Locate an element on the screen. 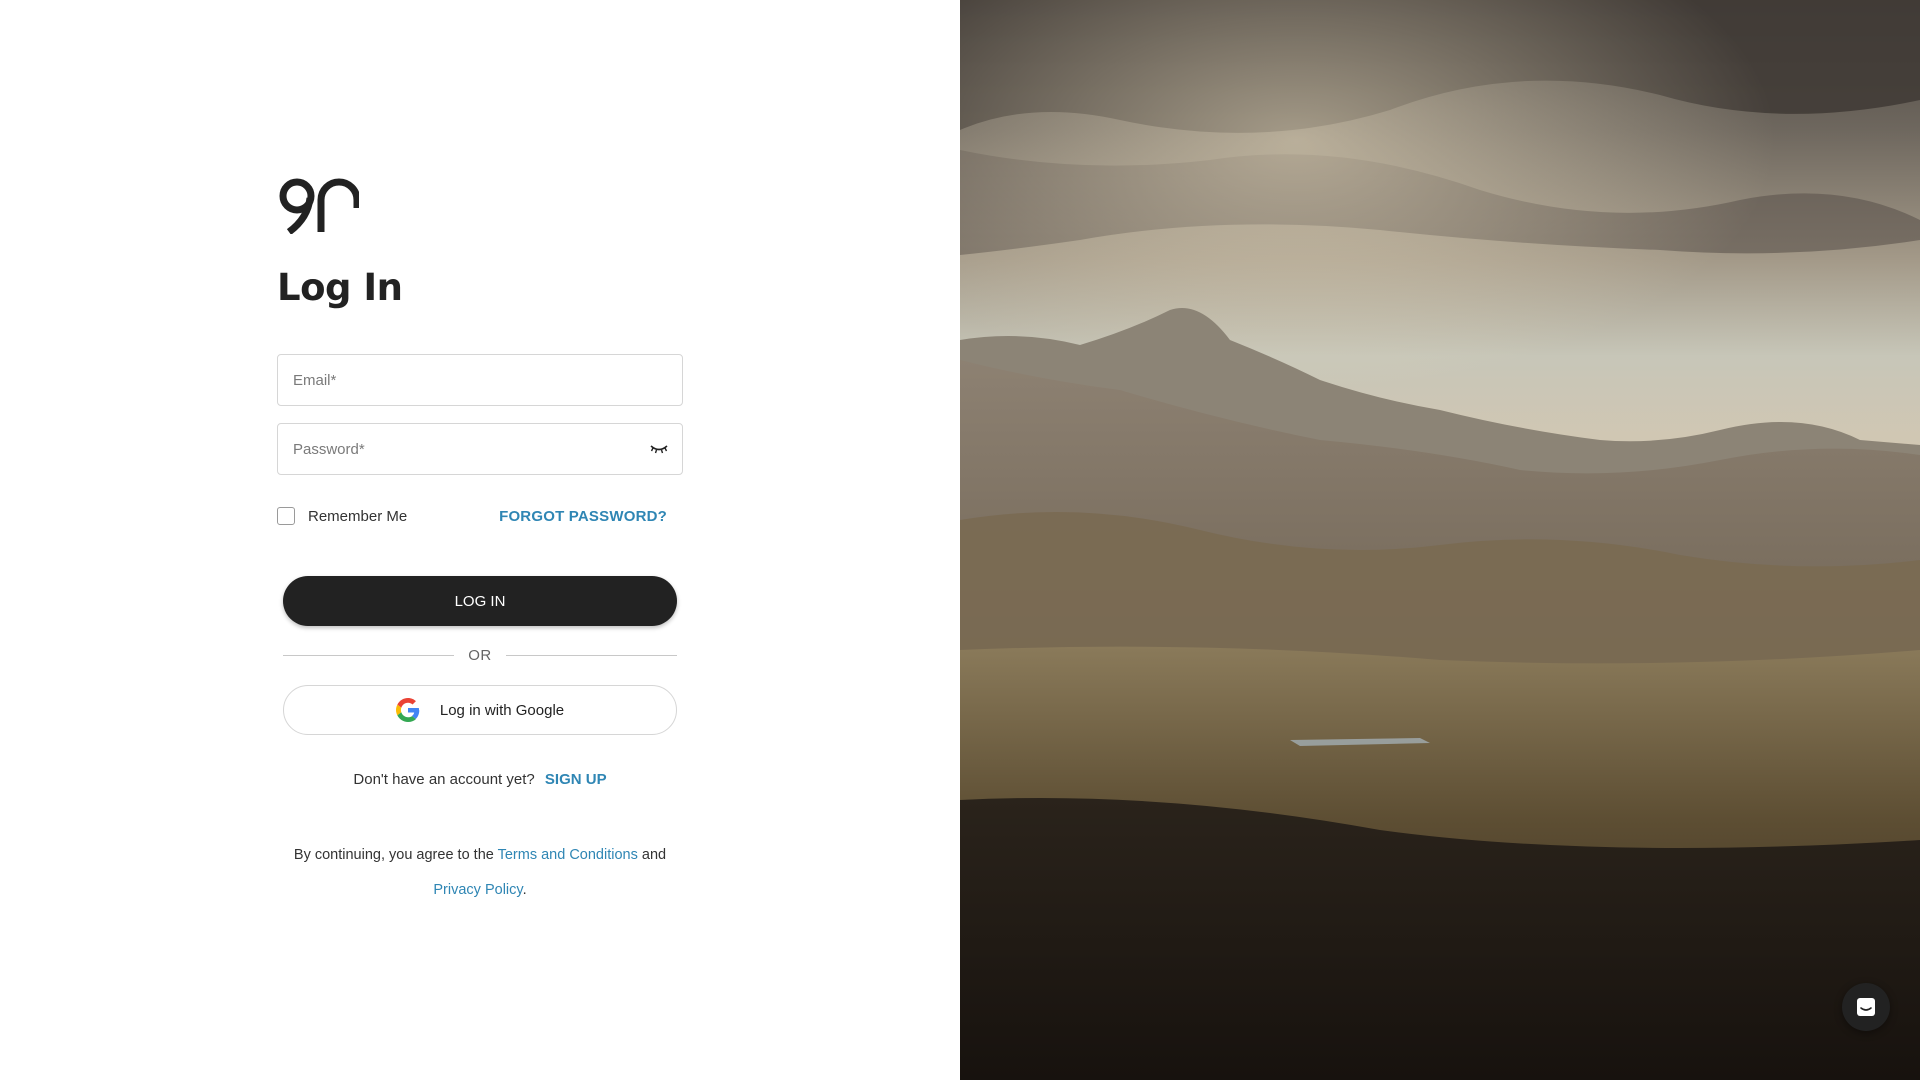 The image size is (1920, 1080). brand-logo is located at coordinates (319, 206).